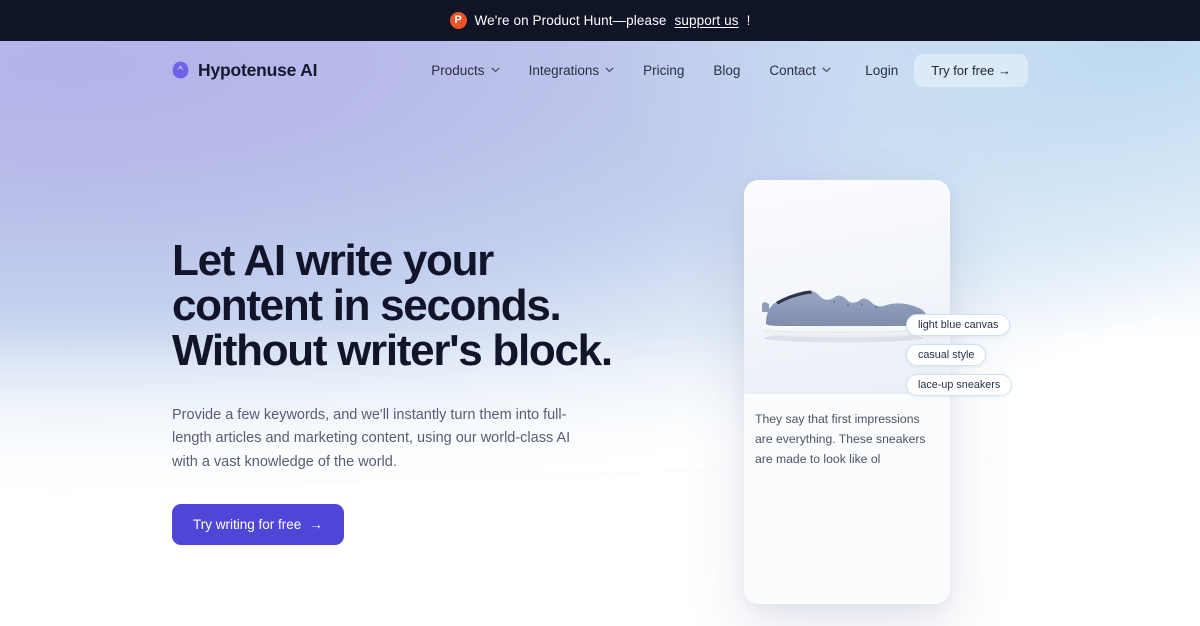  Describe the element at coordinates (946, 355) in the screenshot. I see `keyword-tag: casual style` at that location.